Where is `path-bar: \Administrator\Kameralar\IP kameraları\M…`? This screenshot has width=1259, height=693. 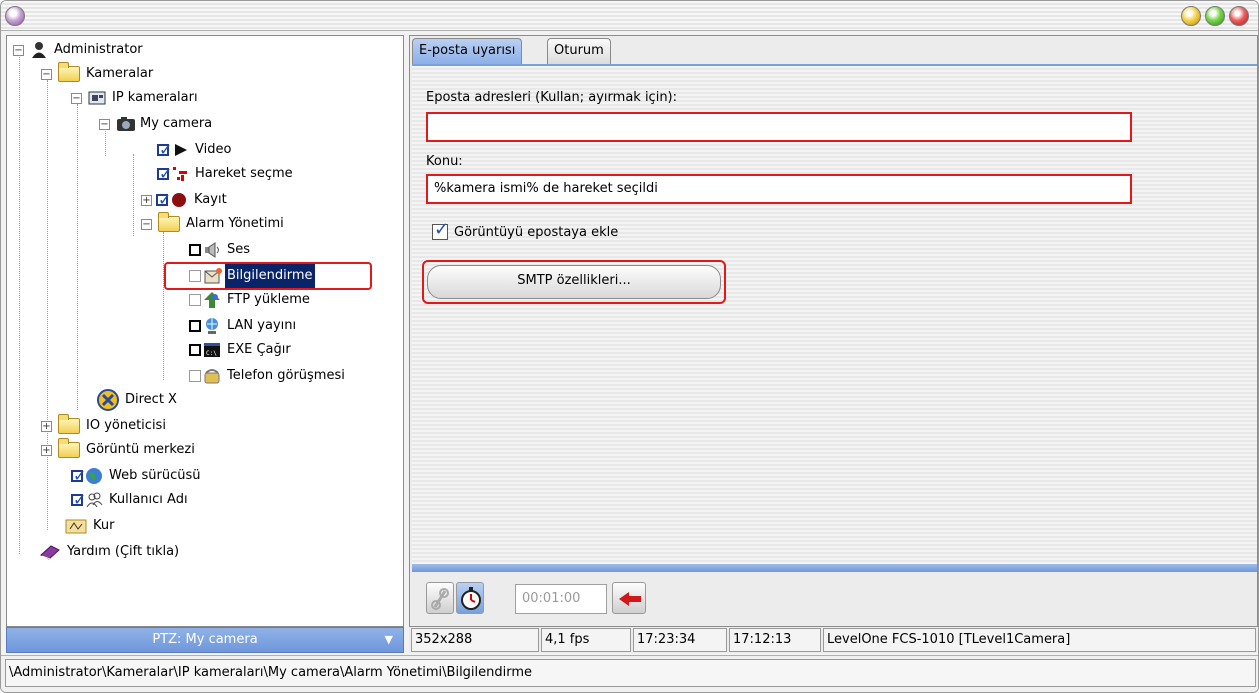
path-bar: \Administrator\Kameralar\IP kameraları\M… is located at coordinates (629, 673).